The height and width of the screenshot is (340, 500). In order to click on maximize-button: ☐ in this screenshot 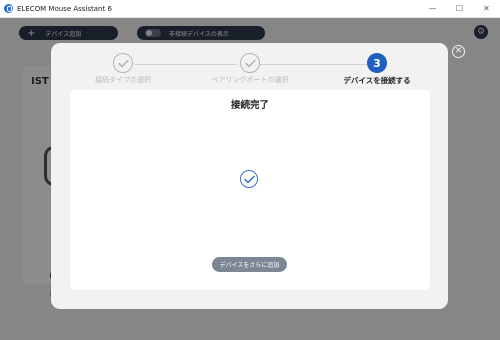, I will do `click(459, 8)`.